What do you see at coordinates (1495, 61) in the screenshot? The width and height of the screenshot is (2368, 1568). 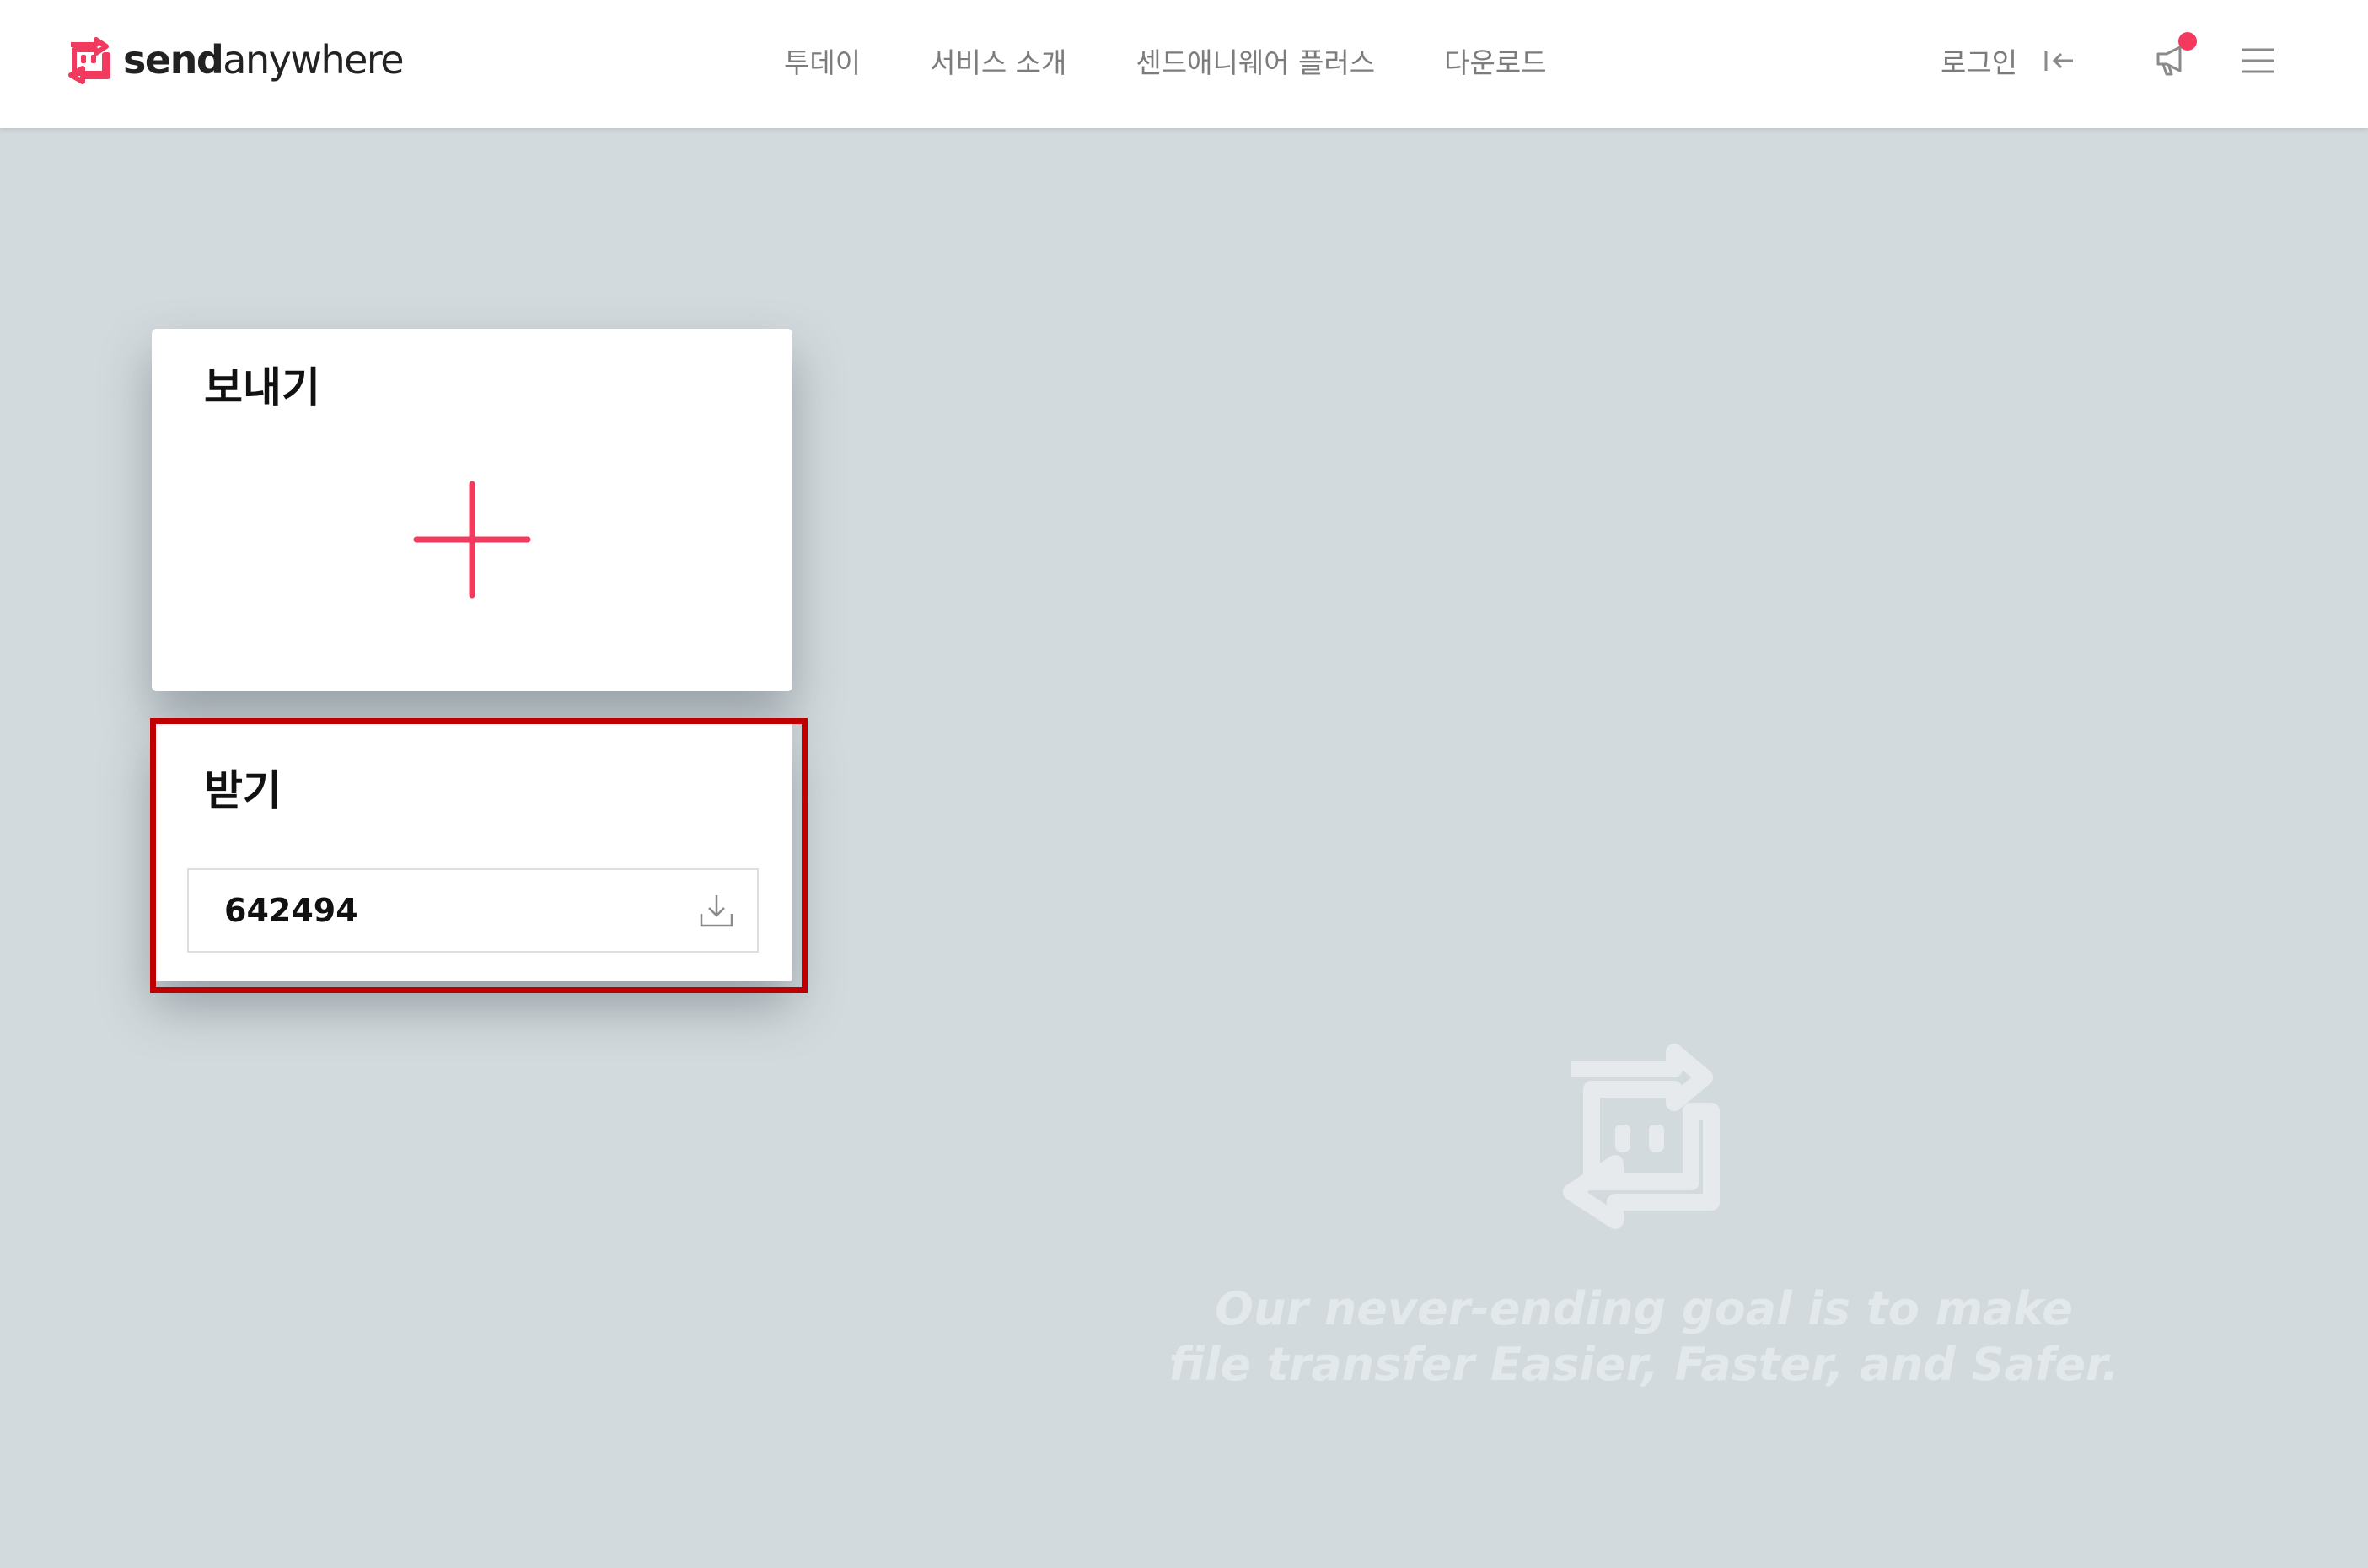 I see `nav-item-download: 다운로드` at bounding box center [1495, 61].